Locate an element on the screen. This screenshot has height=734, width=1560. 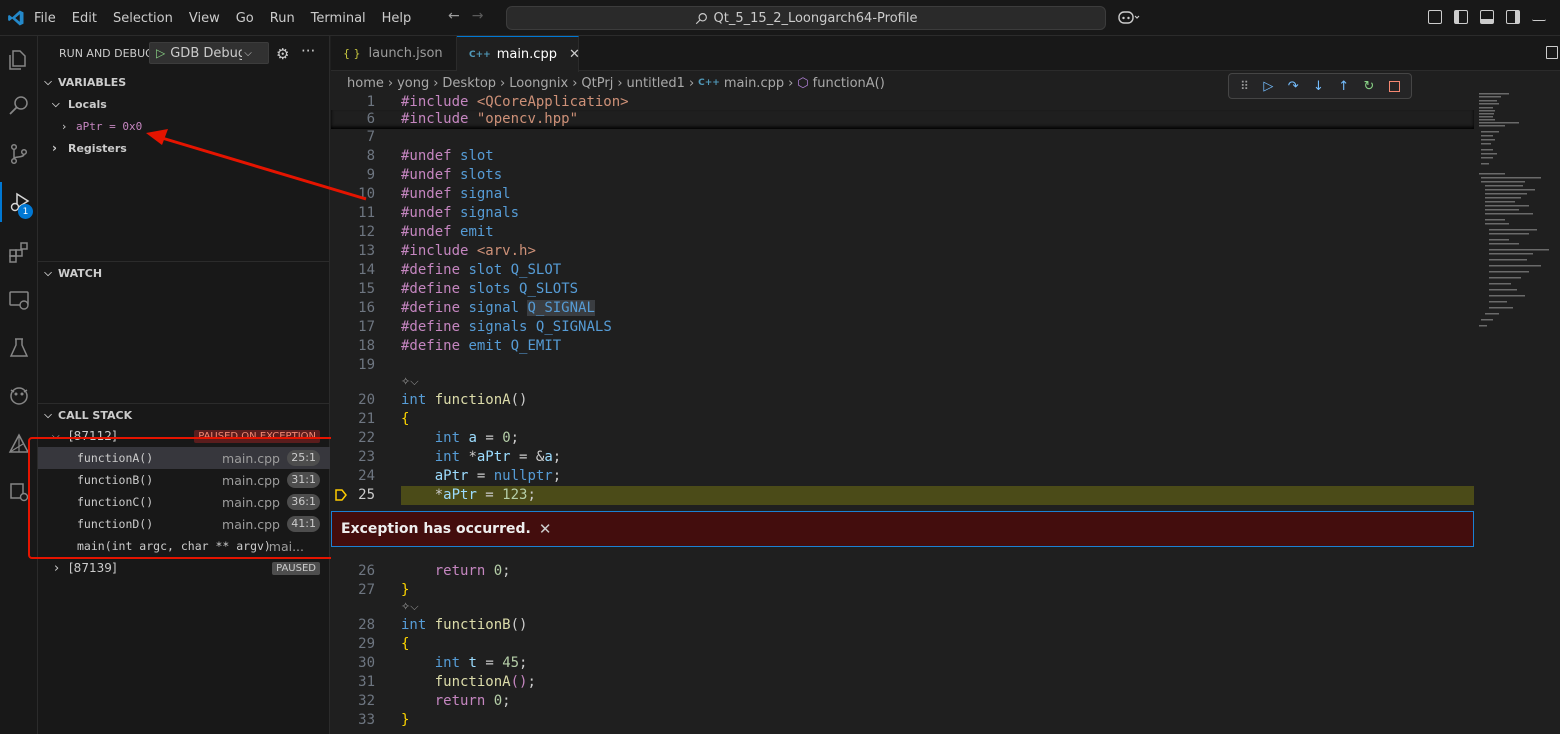
code-line: 29{ is located at coordinates (384, 644).